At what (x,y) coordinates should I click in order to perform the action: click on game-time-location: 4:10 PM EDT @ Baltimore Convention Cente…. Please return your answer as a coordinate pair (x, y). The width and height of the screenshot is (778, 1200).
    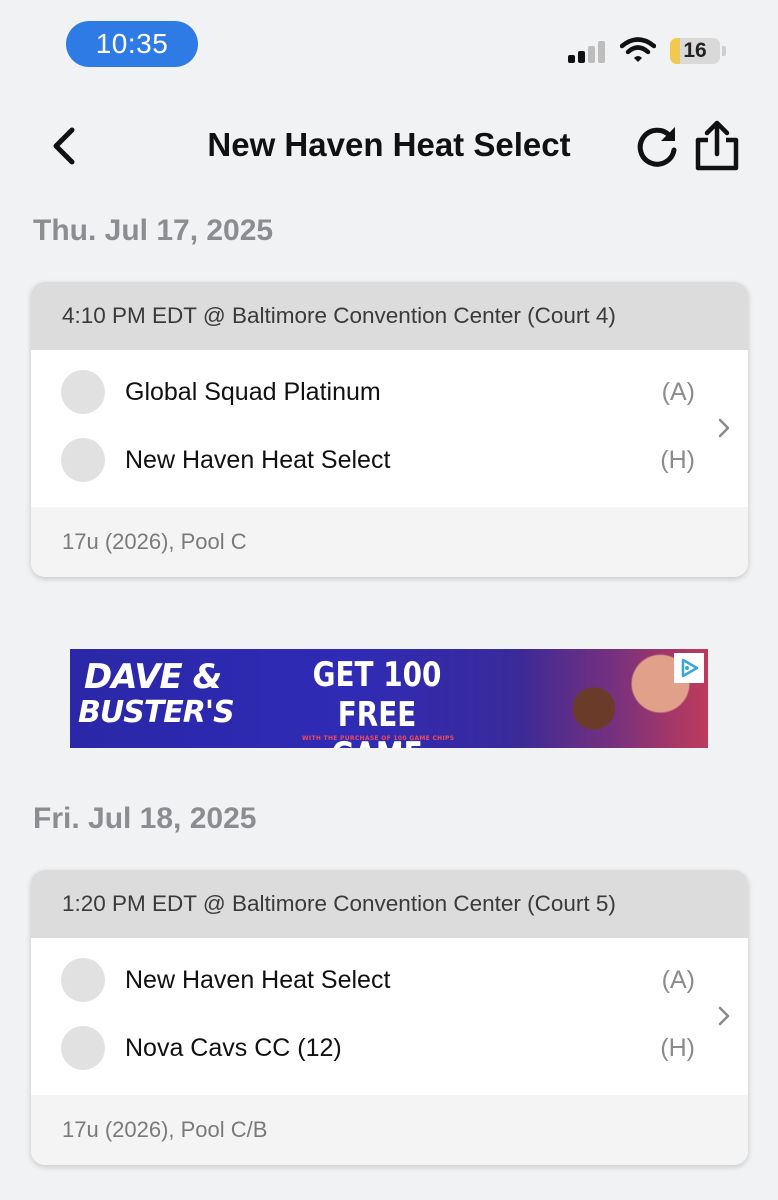
    Looking at the image, I should click on (389, 316).